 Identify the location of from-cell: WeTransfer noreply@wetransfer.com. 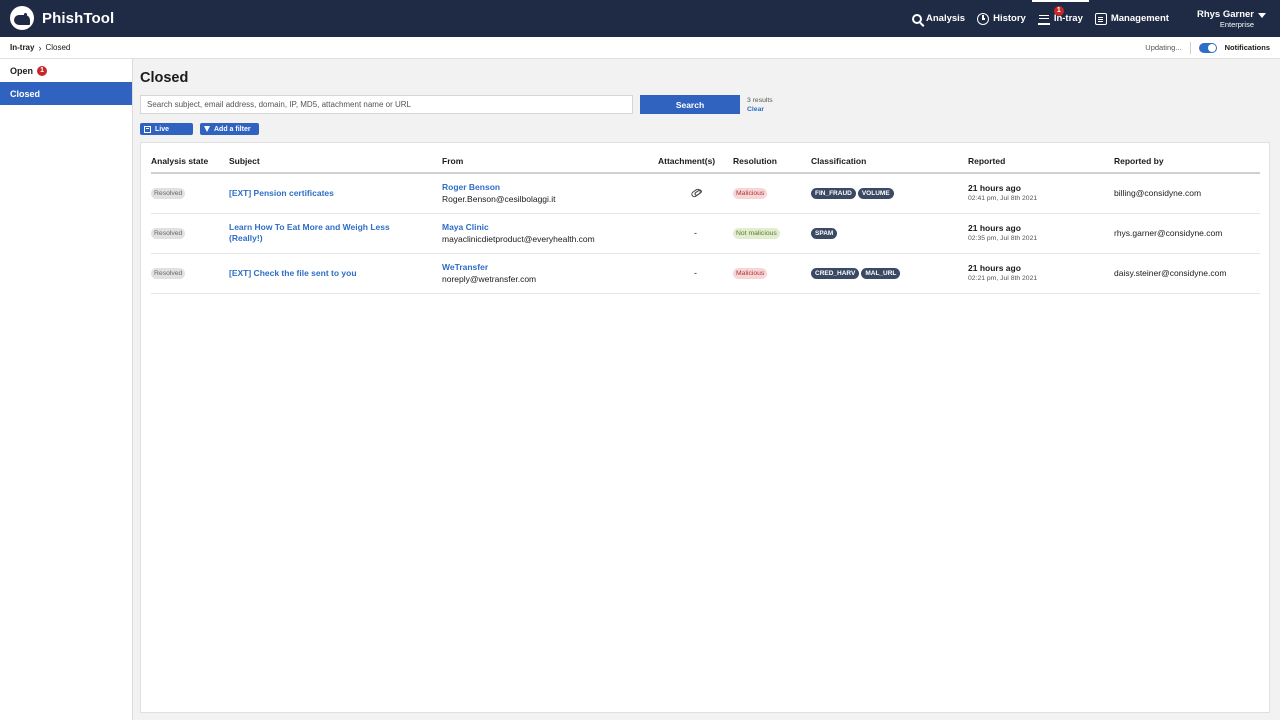
(550, 273).